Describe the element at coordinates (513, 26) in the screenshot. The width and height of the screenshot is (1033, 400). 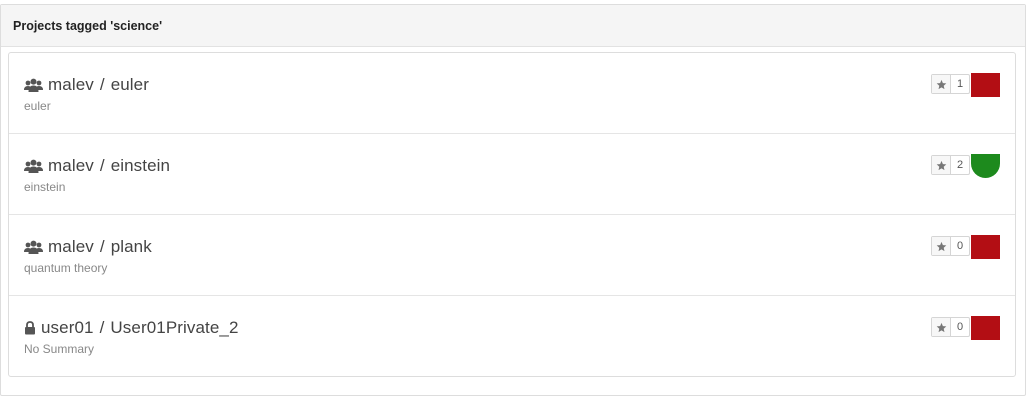
I see `panel-heading: Projects tagged 'science'` at that location.